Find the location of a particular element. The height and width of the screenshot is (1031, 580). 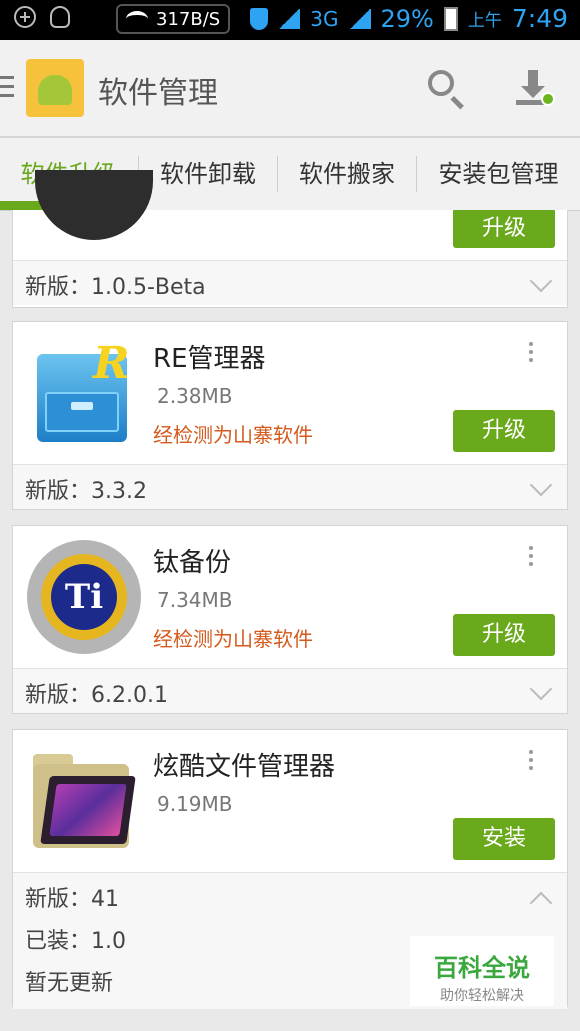

tab-package-manager: 安装包管理 is located at coordinates (498, 174).